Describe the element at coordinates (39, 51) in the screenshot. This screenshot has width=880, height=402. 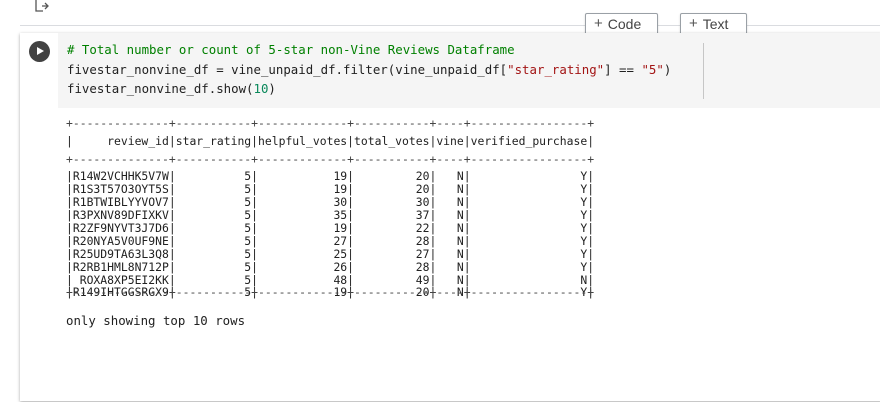
I see `run-cell-icon` at that location.